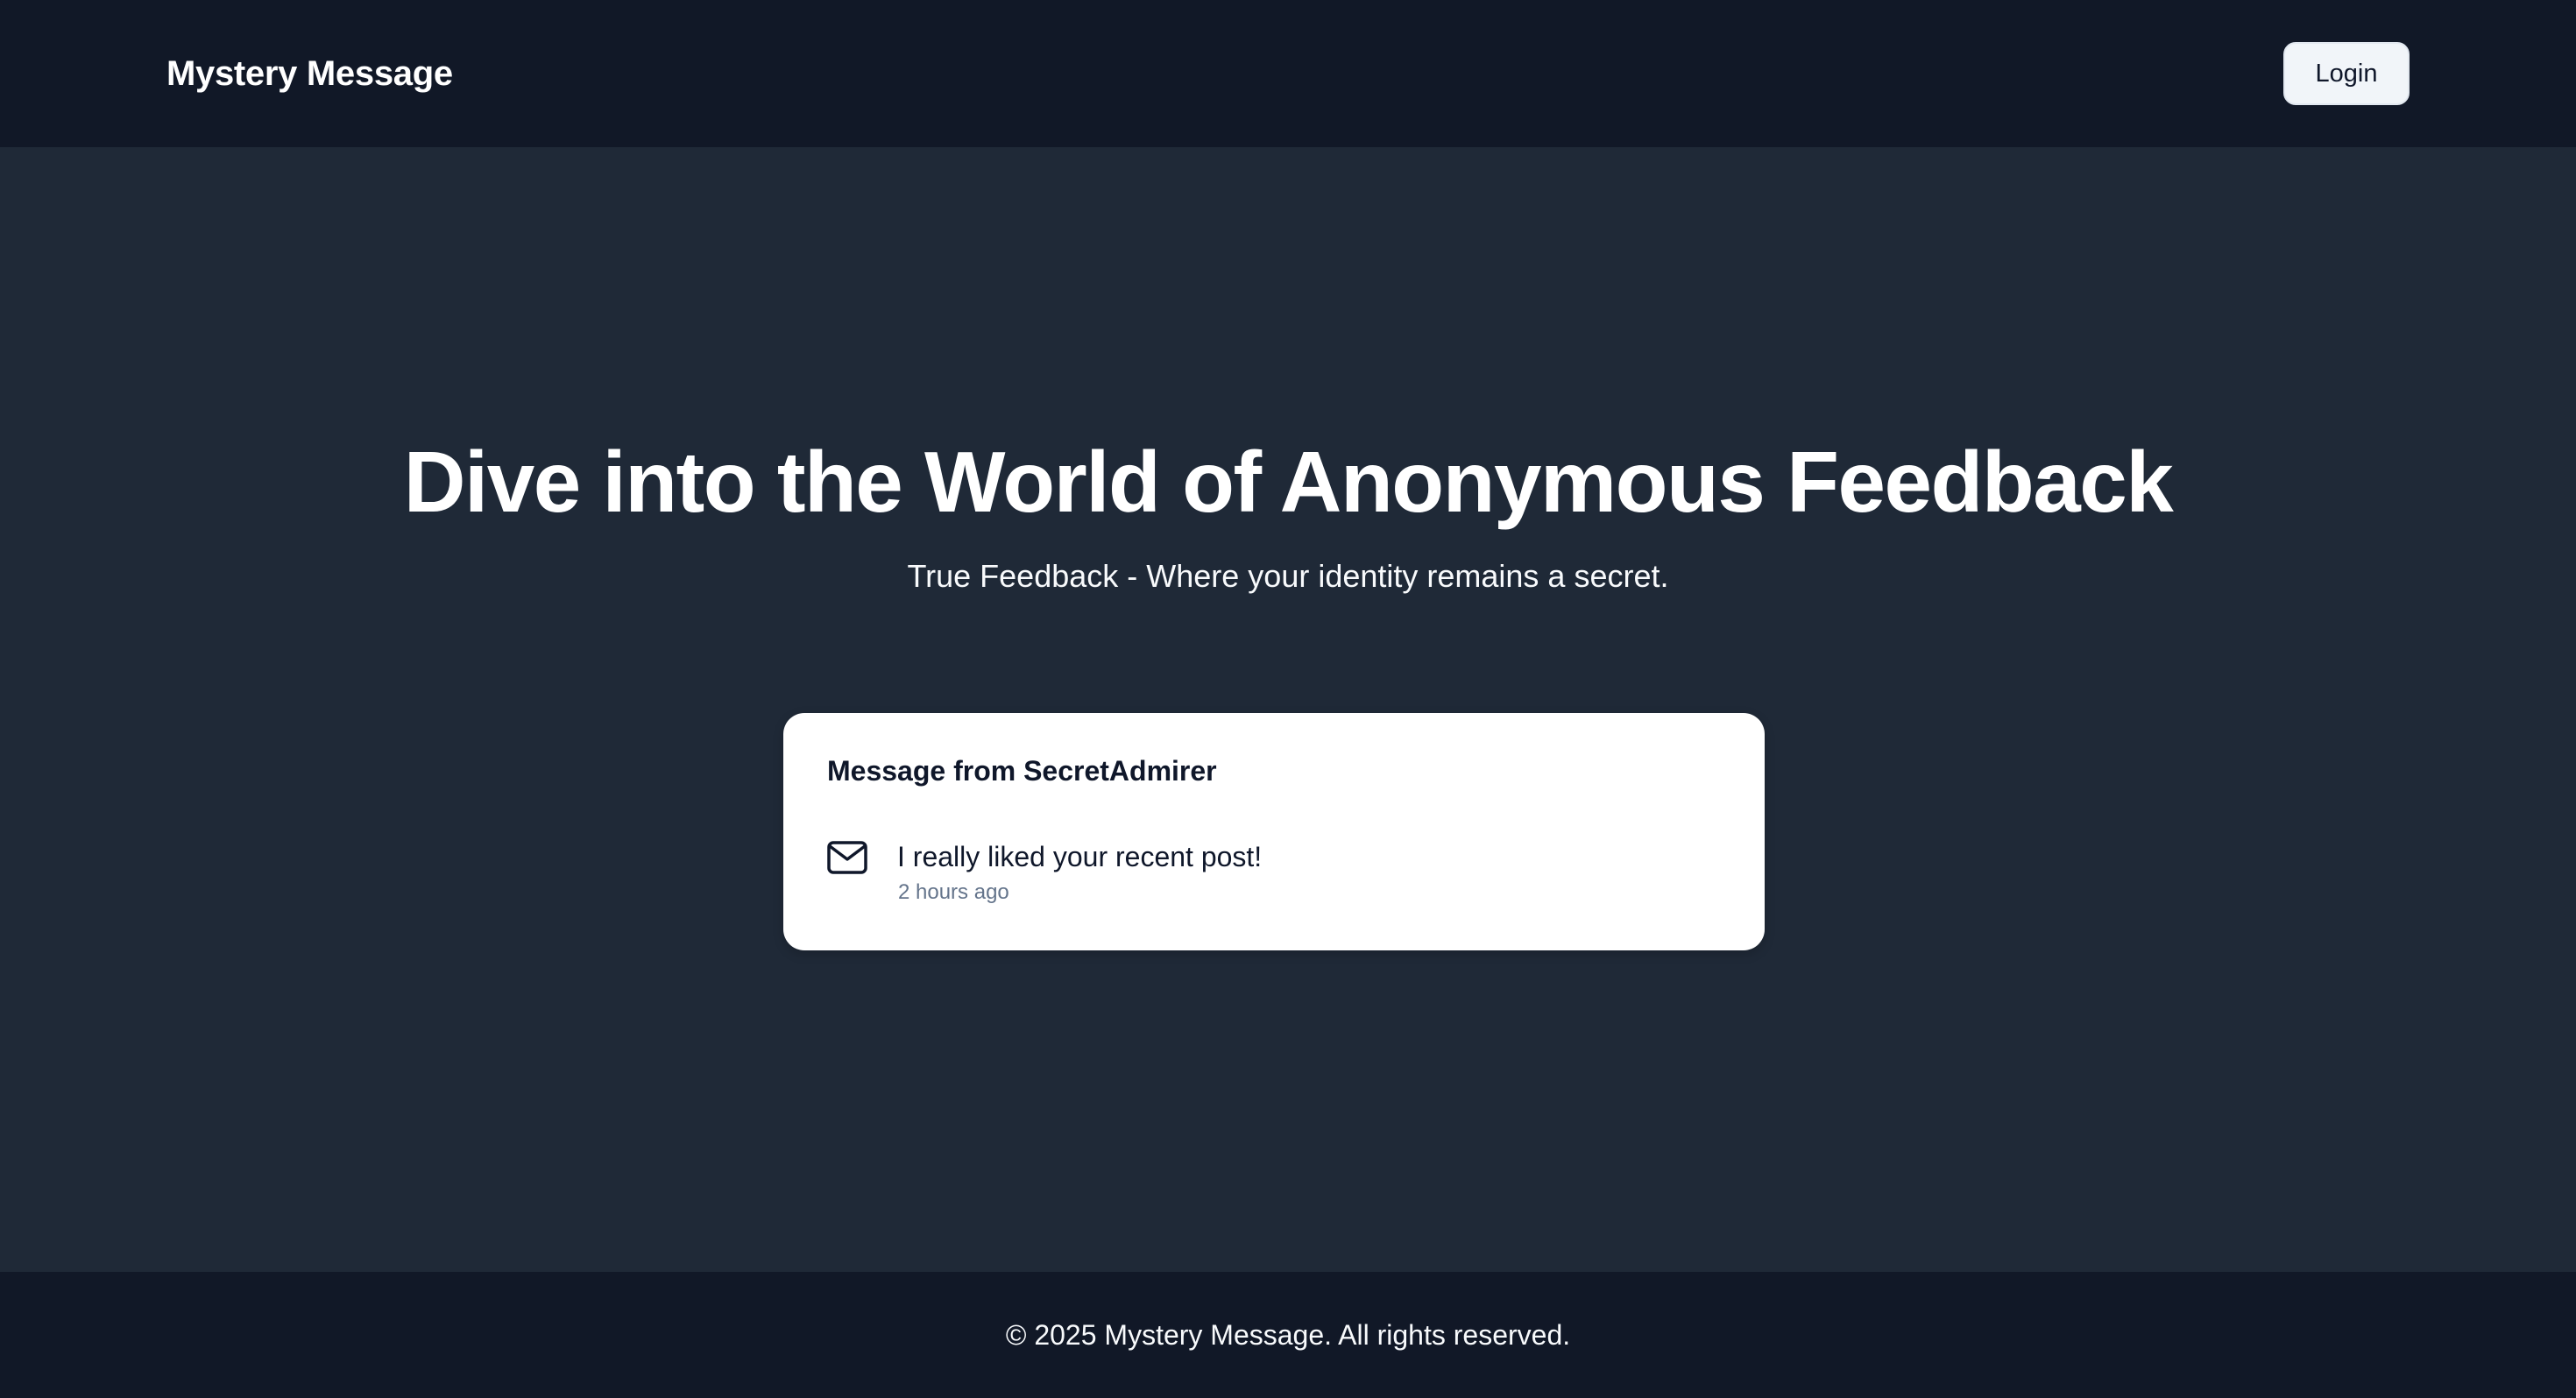 This screenshot has width=2576, height=1398. I want to click on message-timestamp: 2 hours ago, so click(953, 892).